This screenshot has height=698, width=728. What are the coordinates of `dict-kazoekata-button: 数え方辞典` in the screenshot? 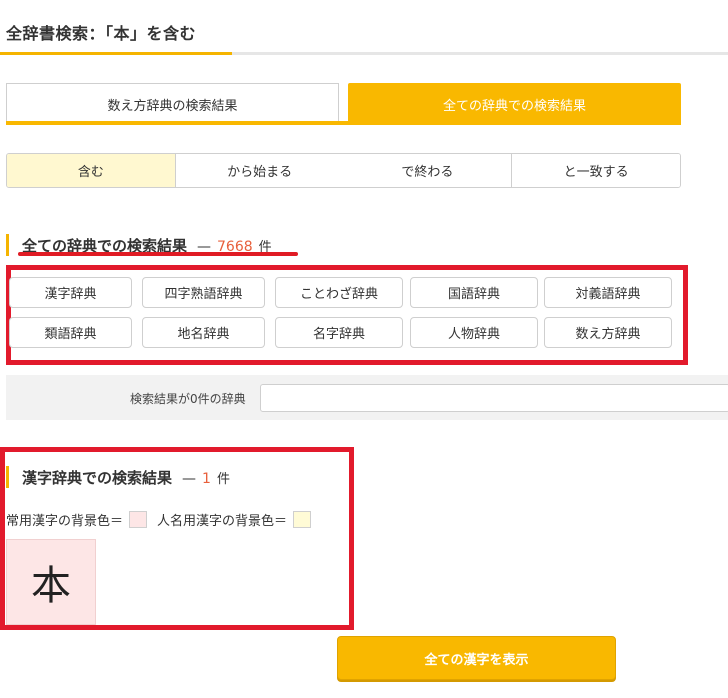 It's located at (608, 332).